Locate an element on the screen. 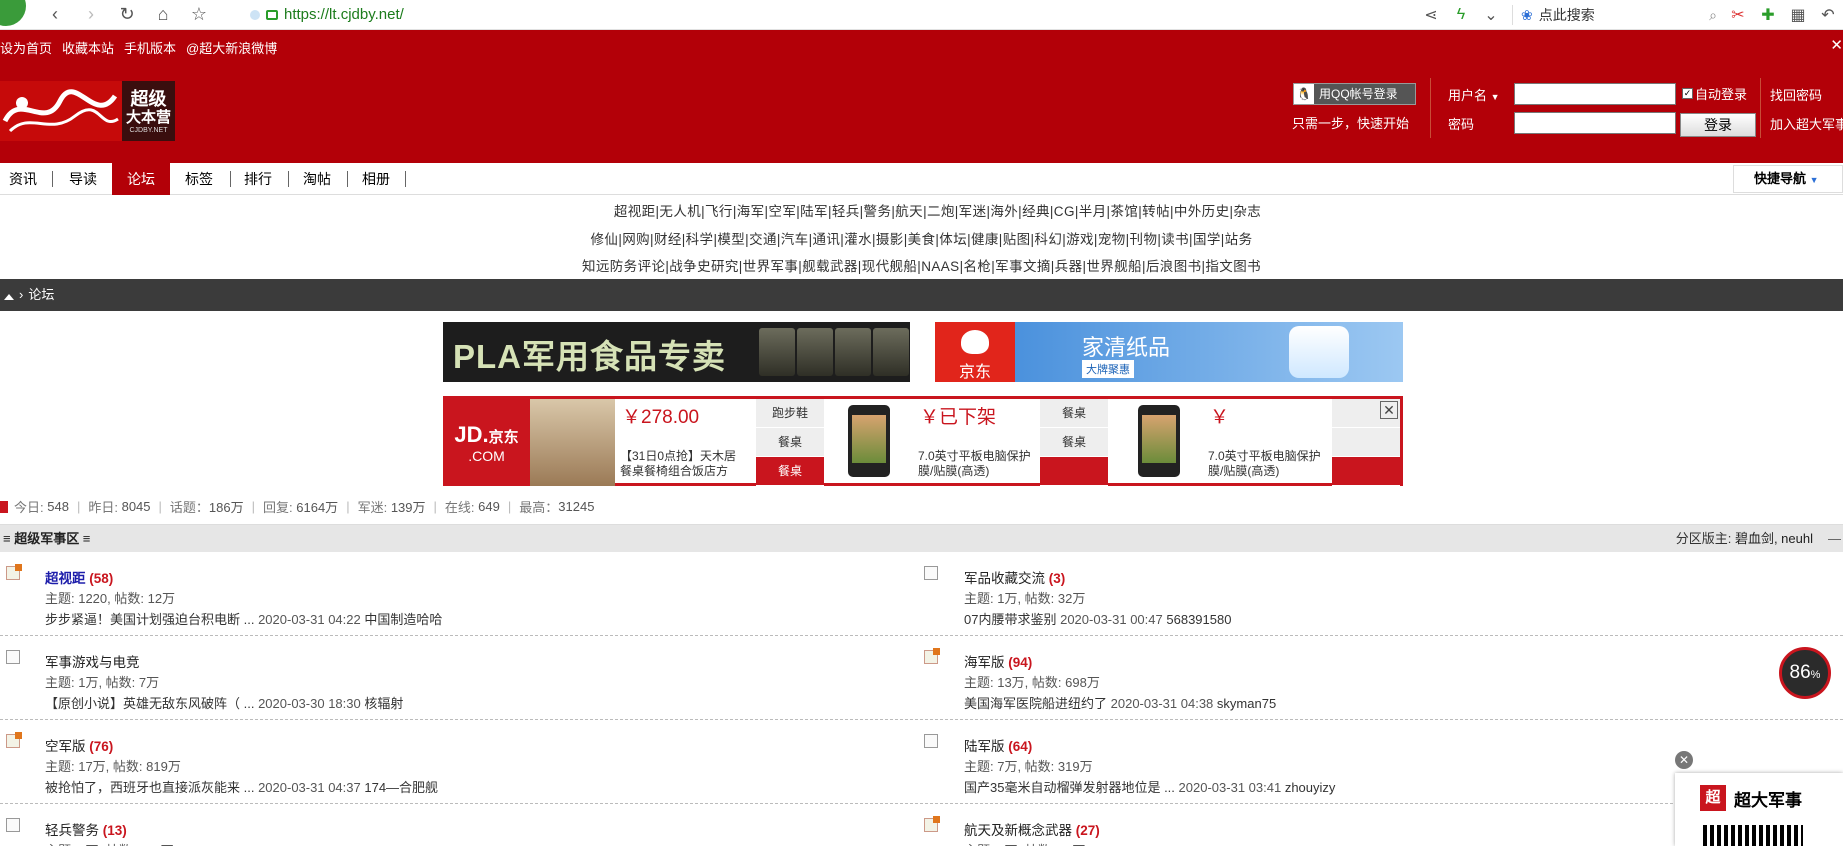 The width and height of the screenshot is (1843, 846). tab-ranking: 排行 is located at coordinates (258, 179).